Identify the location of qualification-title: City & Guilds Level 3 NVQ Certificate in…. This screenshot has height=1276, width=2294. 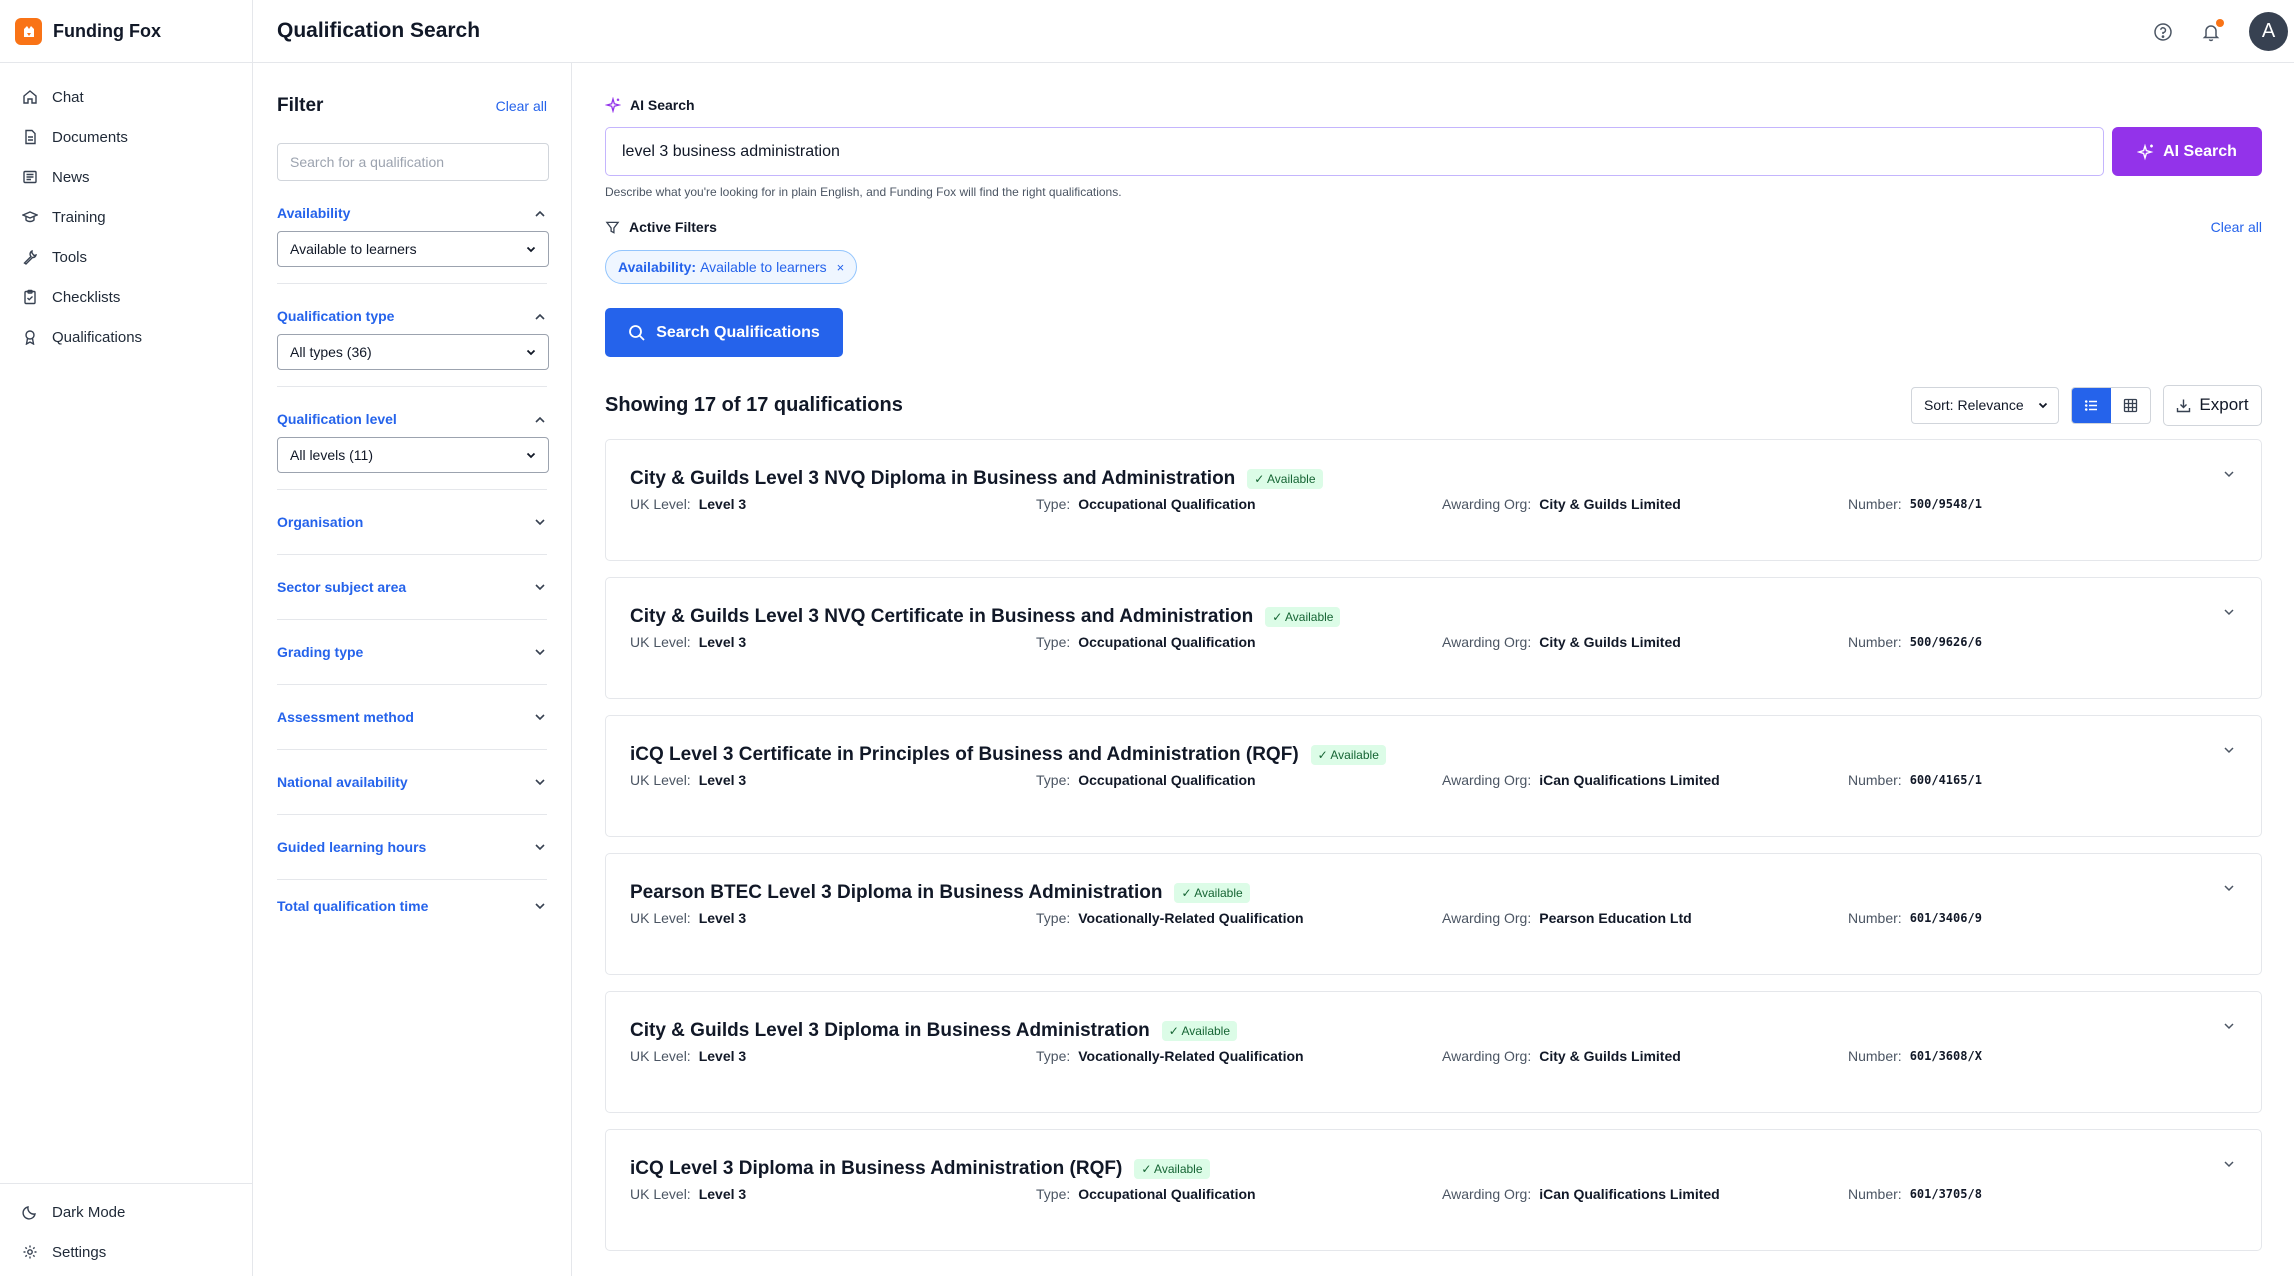
(941, 617).